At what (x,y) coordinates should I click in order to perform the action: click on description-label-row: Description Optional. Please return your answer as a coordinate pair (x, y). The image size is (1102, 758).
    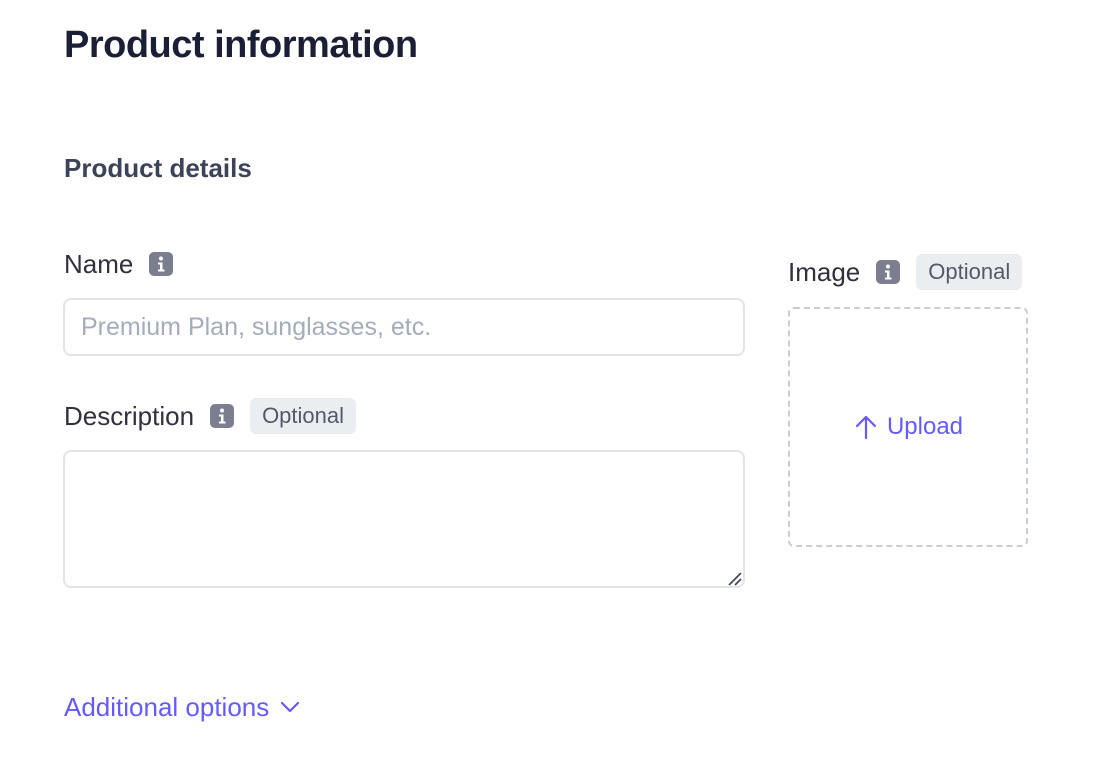
    Looking at the image, I should click on (210, 416).